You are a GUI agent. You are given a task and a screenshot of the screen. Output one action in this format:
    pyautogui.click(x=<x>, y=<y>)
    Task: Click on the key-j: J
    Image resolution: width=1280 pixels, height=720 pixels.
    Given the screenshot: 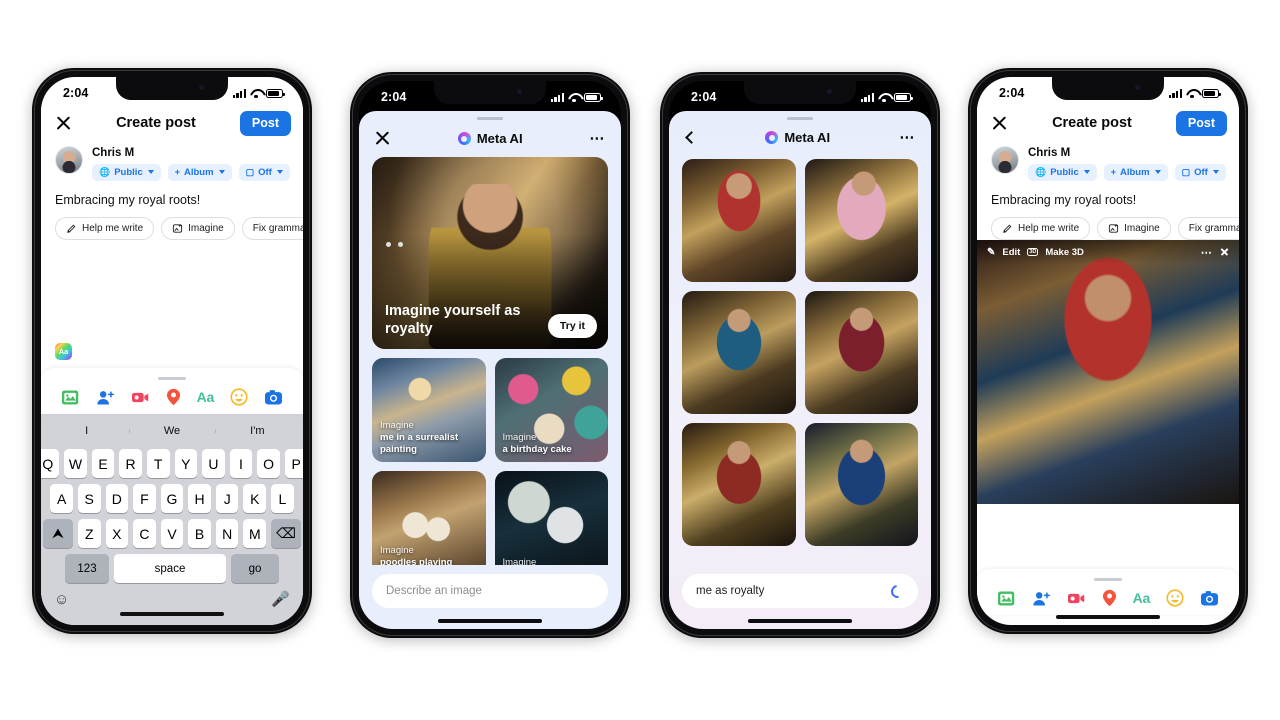 What is the action you would take?
    pyautogui.click(x=227, y=498)
    